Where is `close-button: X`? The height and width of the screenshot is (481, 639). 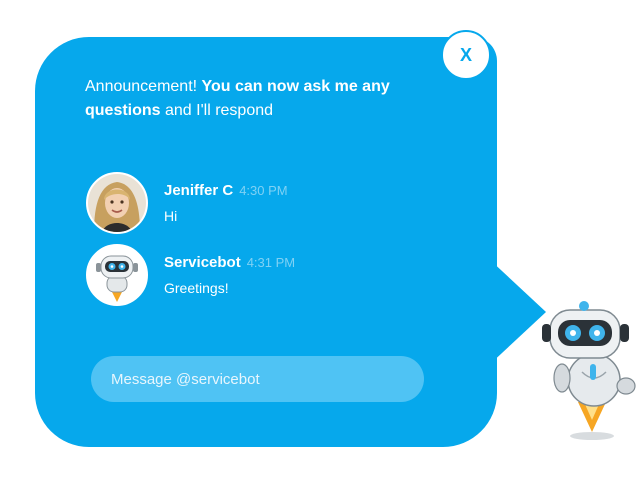 close-button: X is located at coordinates (466, 55).